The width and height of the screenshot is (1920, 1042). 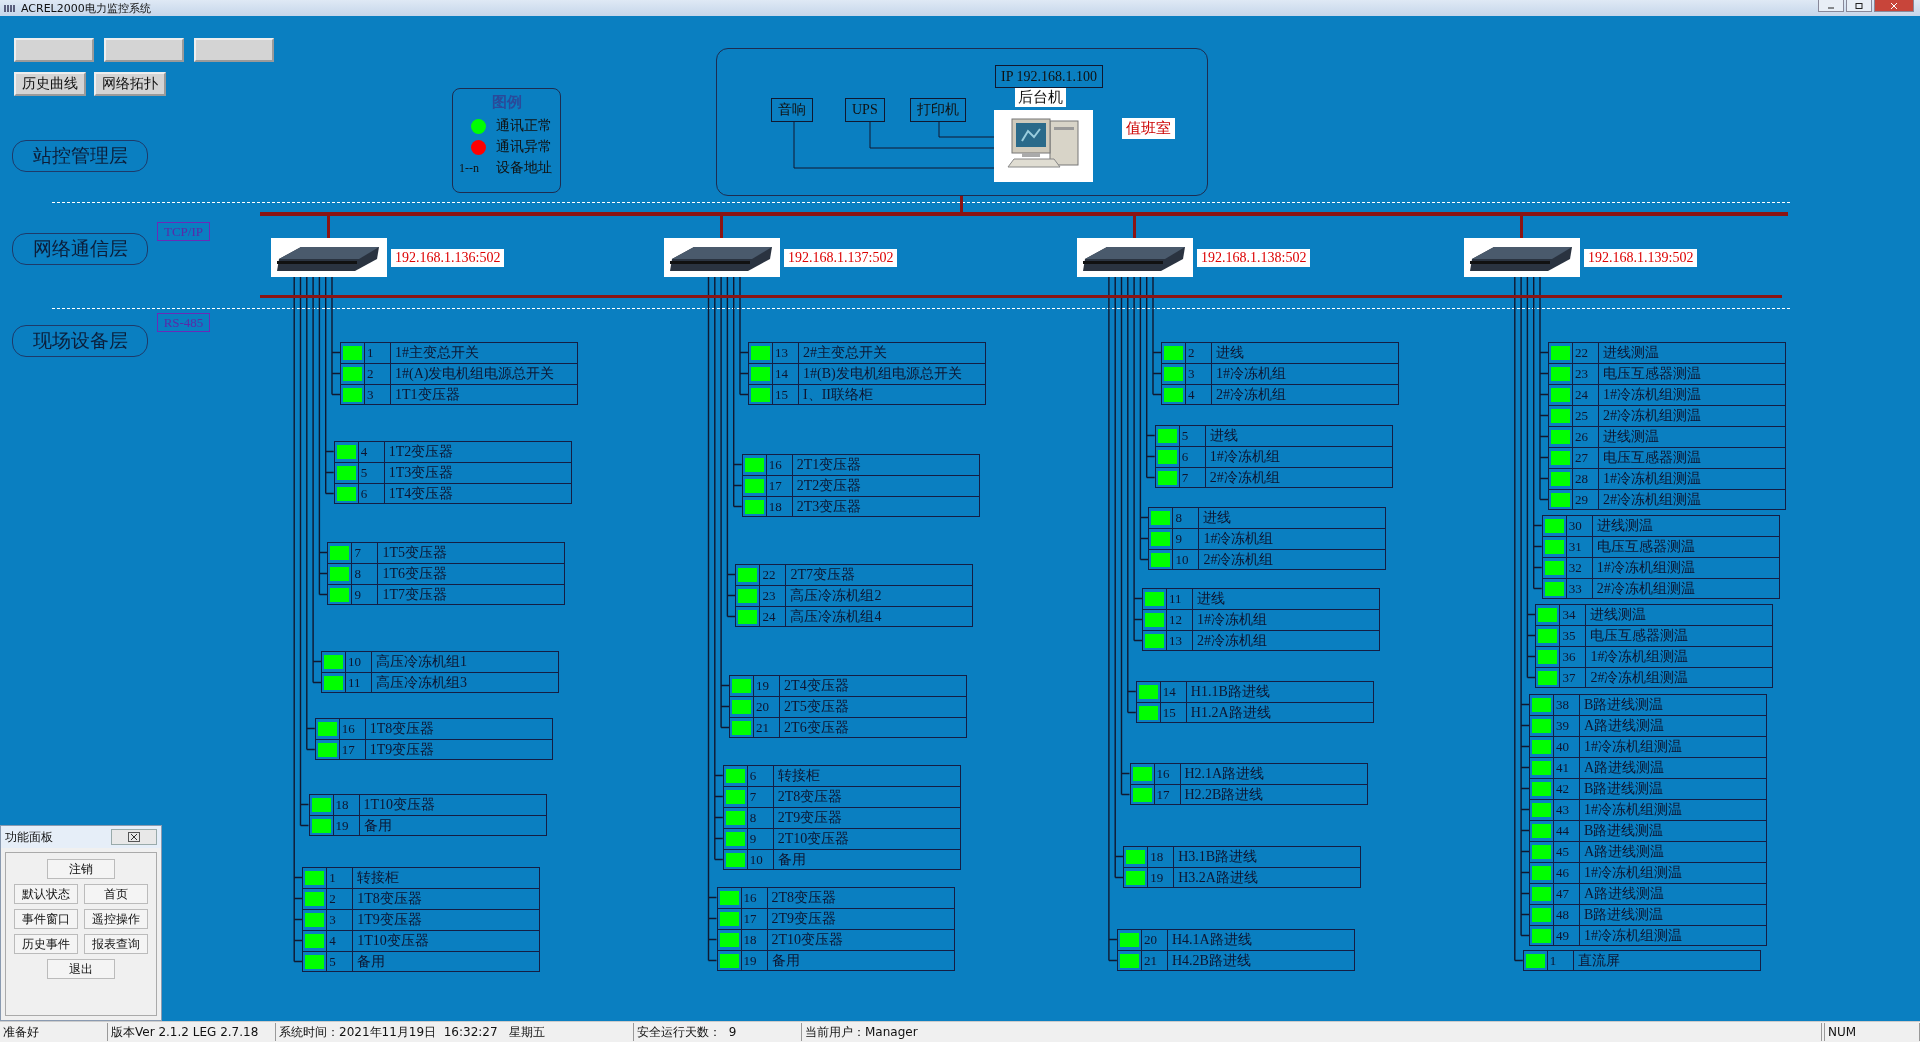 I want to click on device-name: 2T7变压器, so click(x=879, y=575).